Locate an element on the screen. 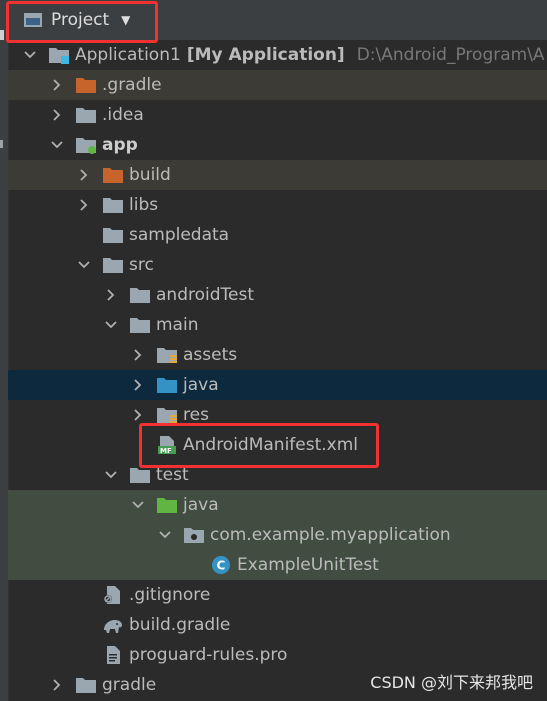 The image size is (547, 701). green-test-folder-icon is located at coordinates (167, 505).